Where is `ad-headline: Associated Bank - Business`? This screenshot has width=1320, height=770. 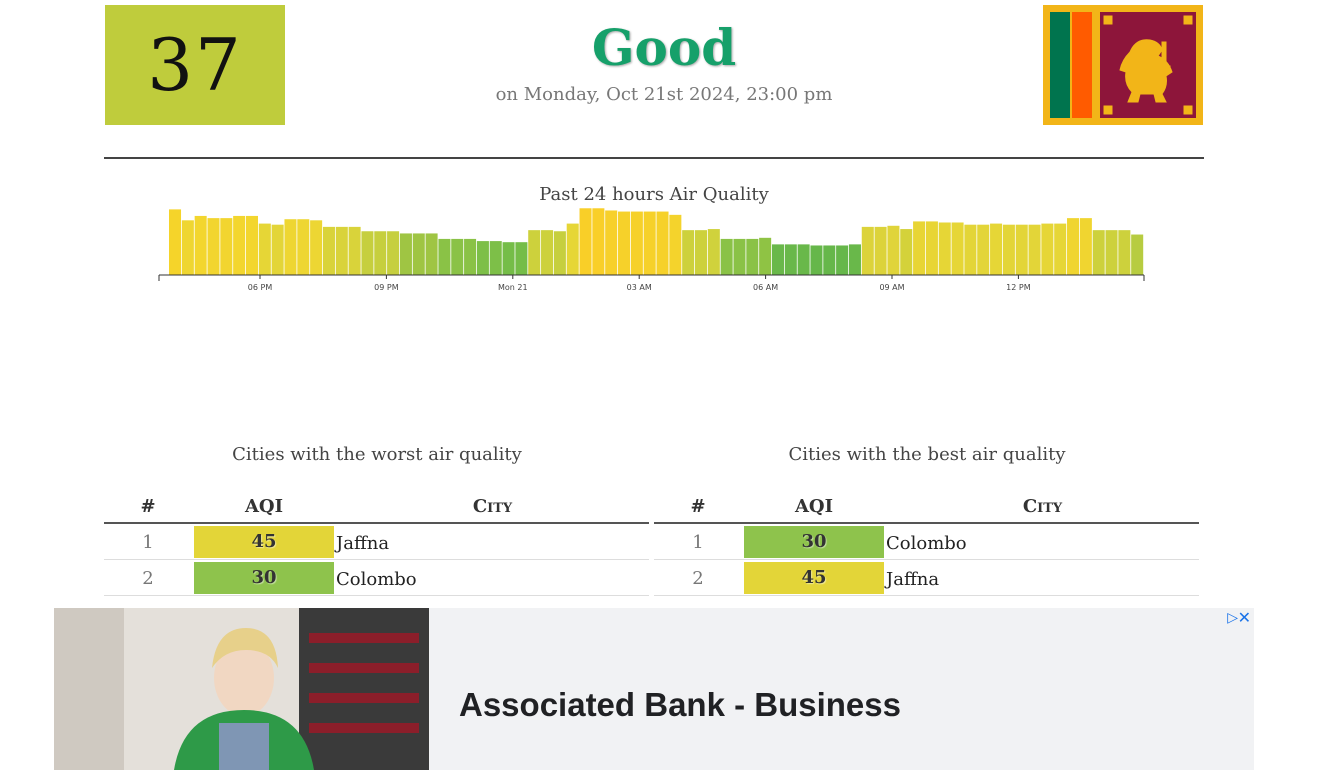
ad-headline: Associated Bank - Business is located at coordinates (680, 705).